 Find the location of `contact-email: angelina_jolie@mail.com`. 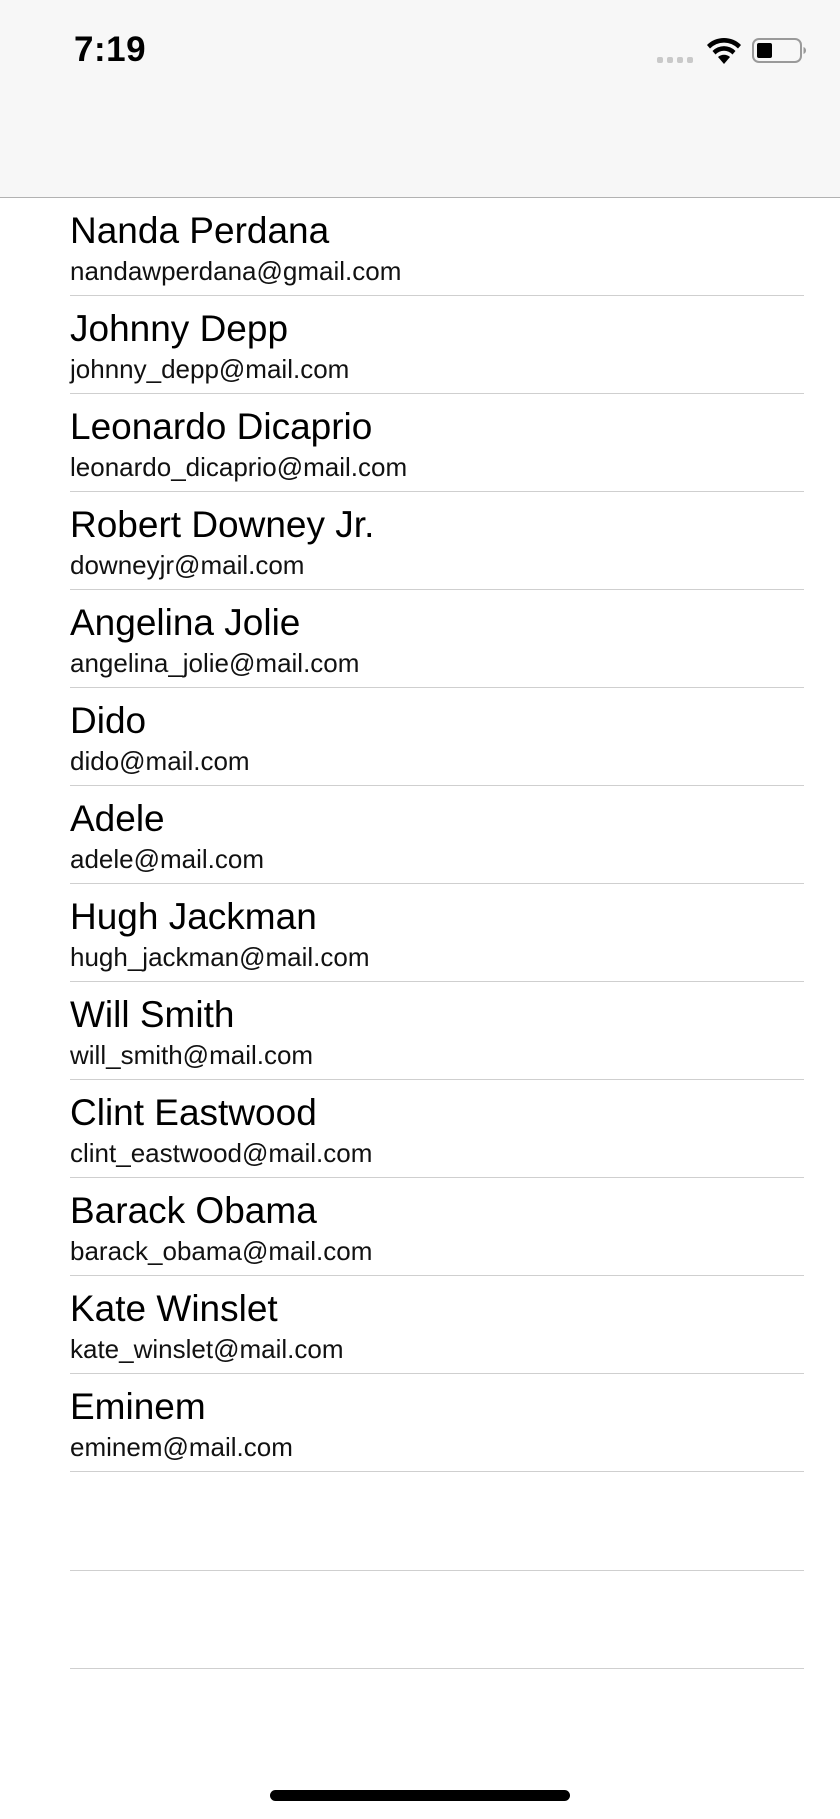

contact-email: angelina_jolie@mail.com is located at coordinates (215, 663).